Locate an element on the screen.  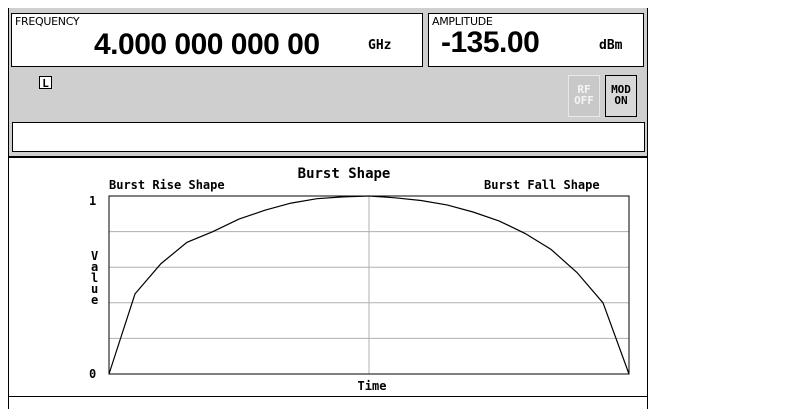
y-tick-top: 1 is located at coordinates (92, 201).